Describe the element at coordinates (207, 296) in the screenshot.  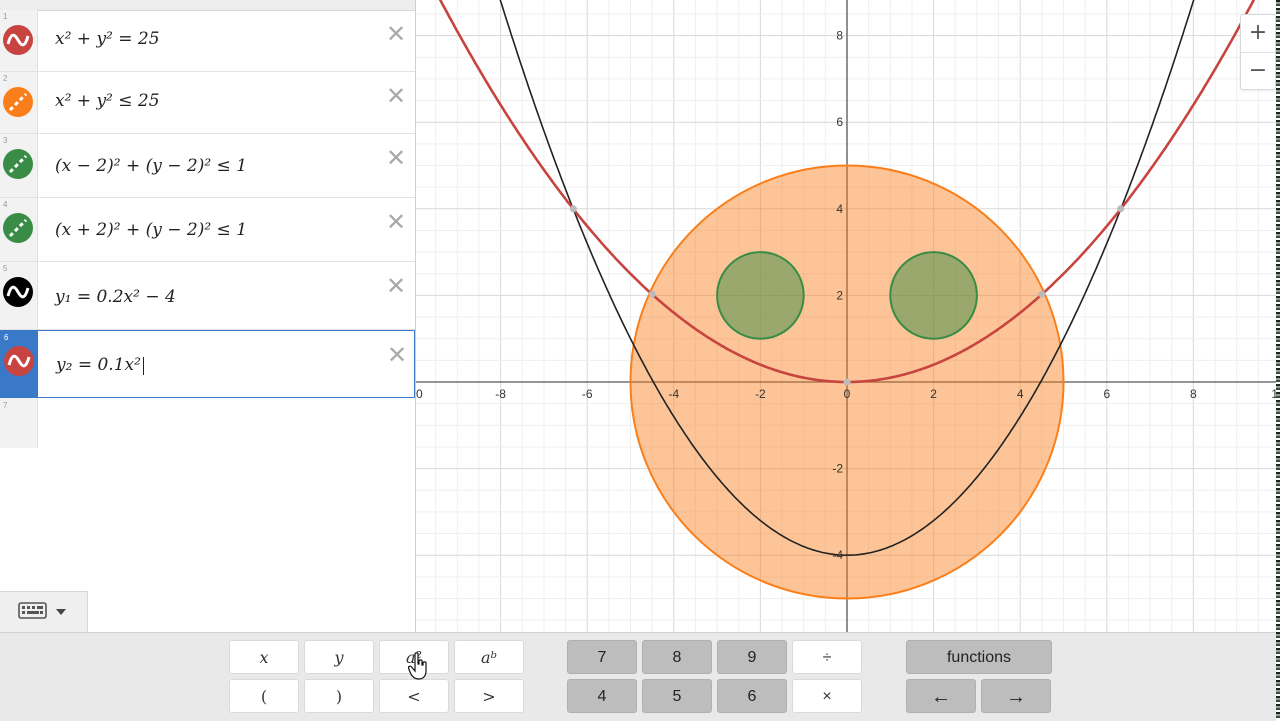
I see `expression-row-5: 5 y₁ = 0.2x² − 4 ✕` at that location.